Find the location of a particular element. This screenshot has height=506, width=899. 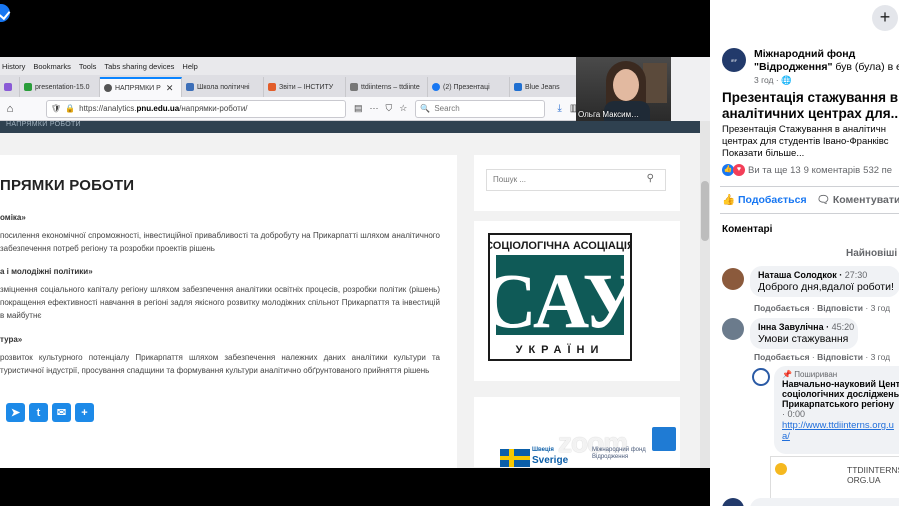

like-button: 👍 Подобається is located at coordinates (764, 199).